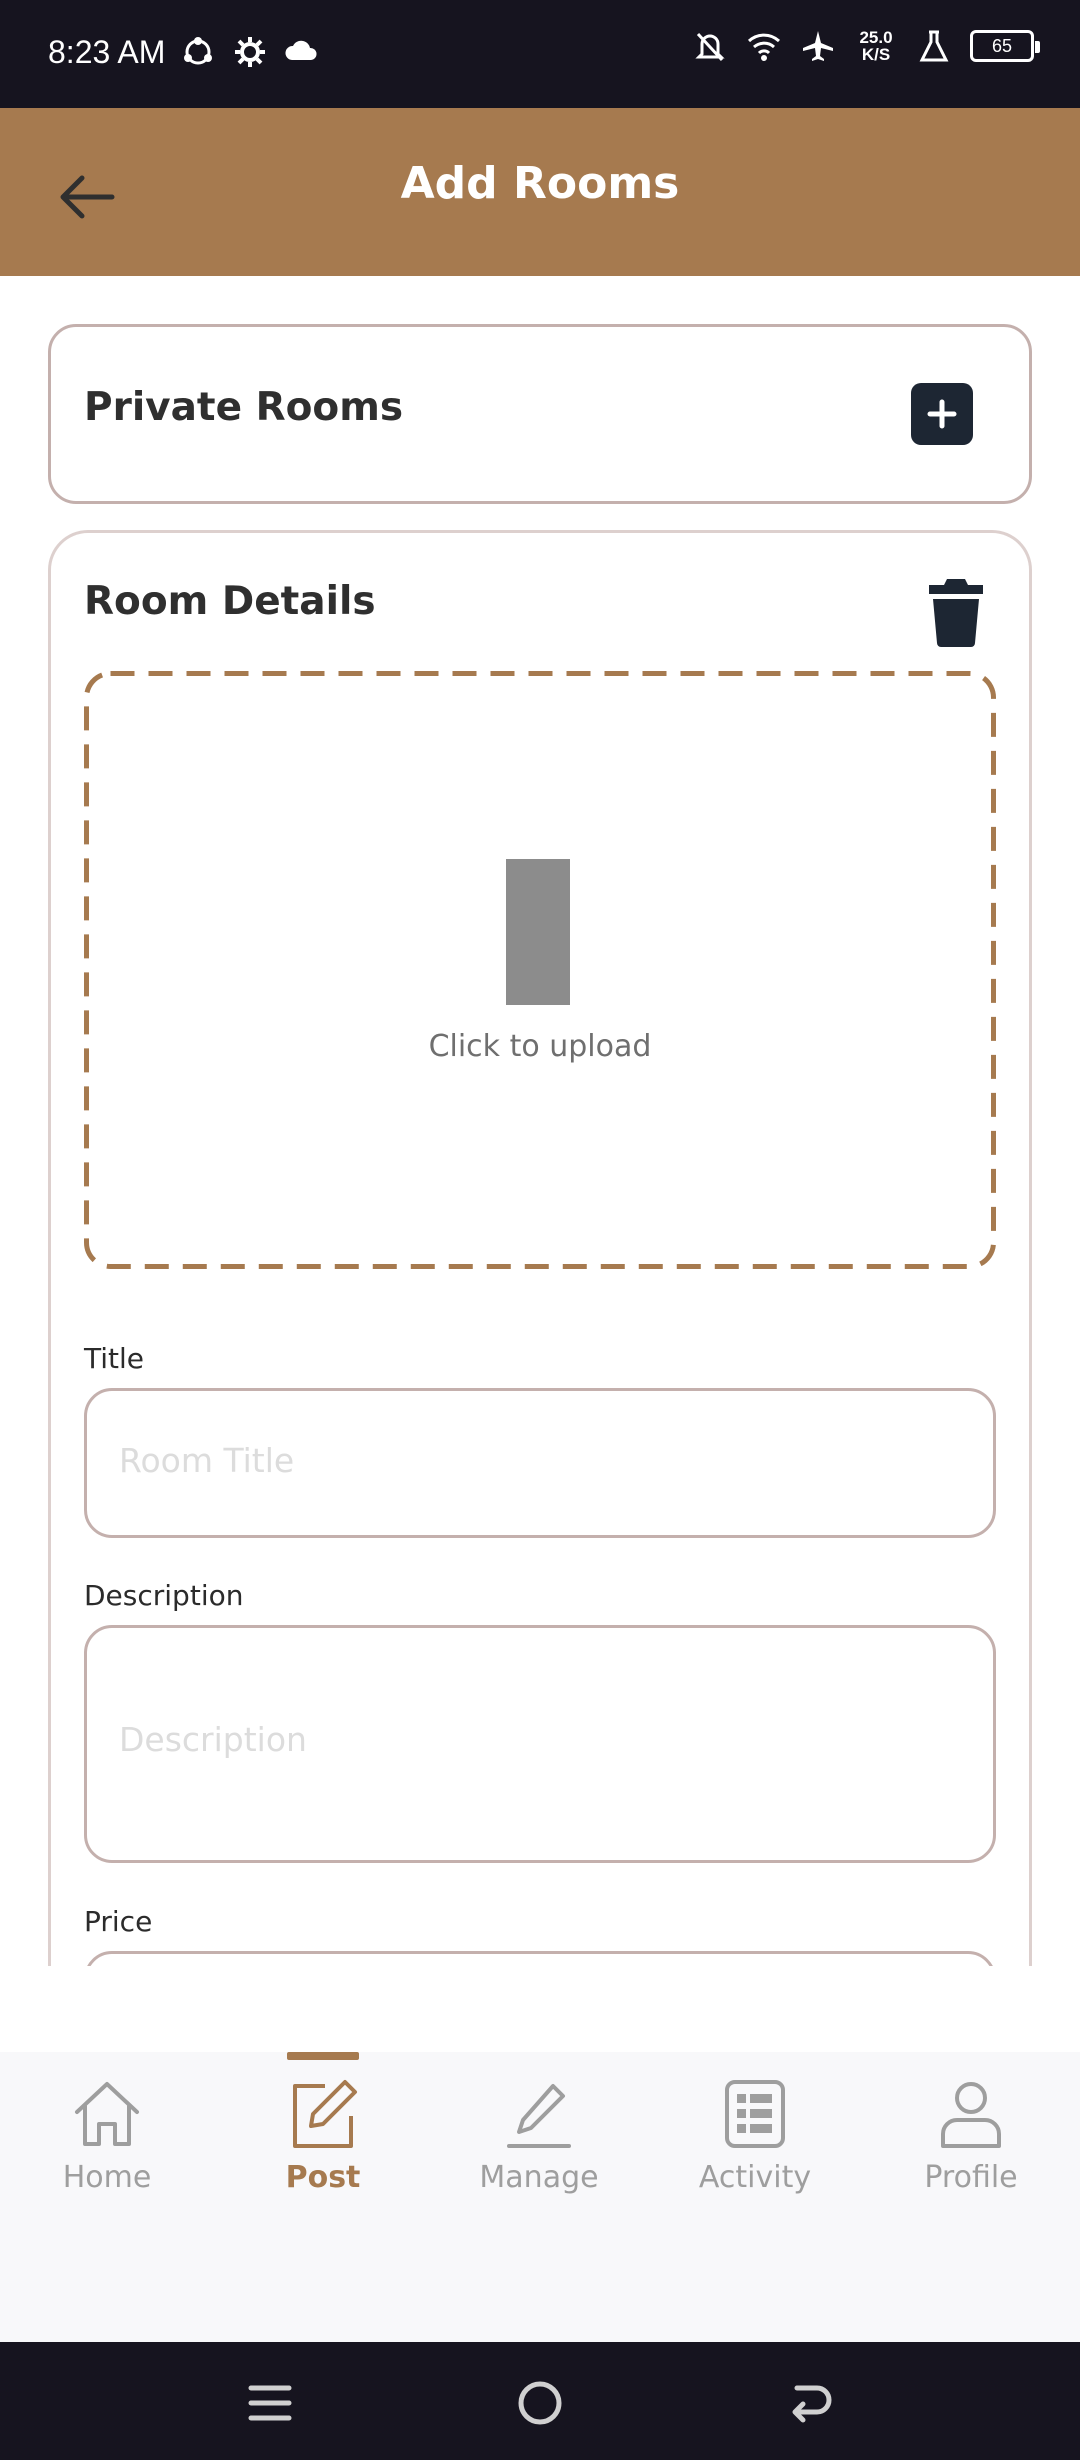  Describe the element at coordinates (538, 932) in the screenshot. I see `upload-image-placeholder` at that location.